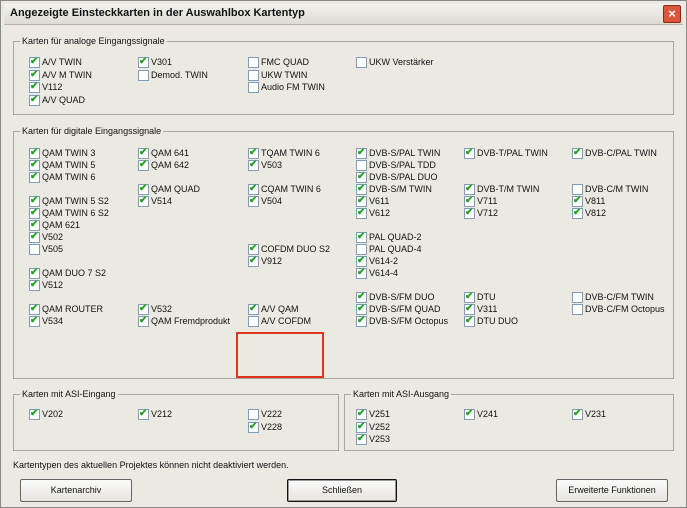  I want to click on checkbox-label: V202, so click(53, 414).